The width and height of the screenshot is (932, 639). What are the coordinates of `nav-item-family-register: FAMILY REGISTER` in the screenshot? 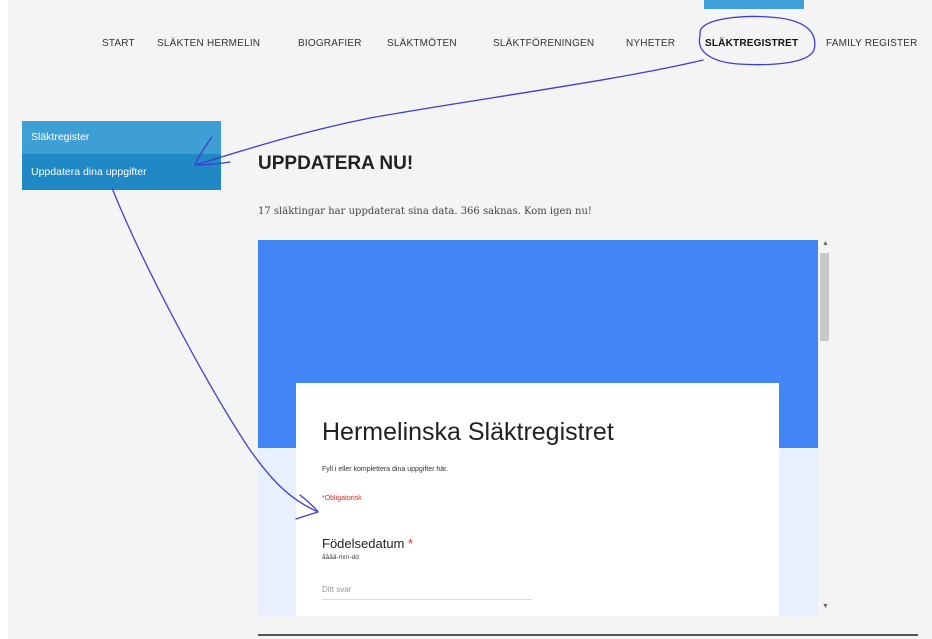 It's located at (872, 43).